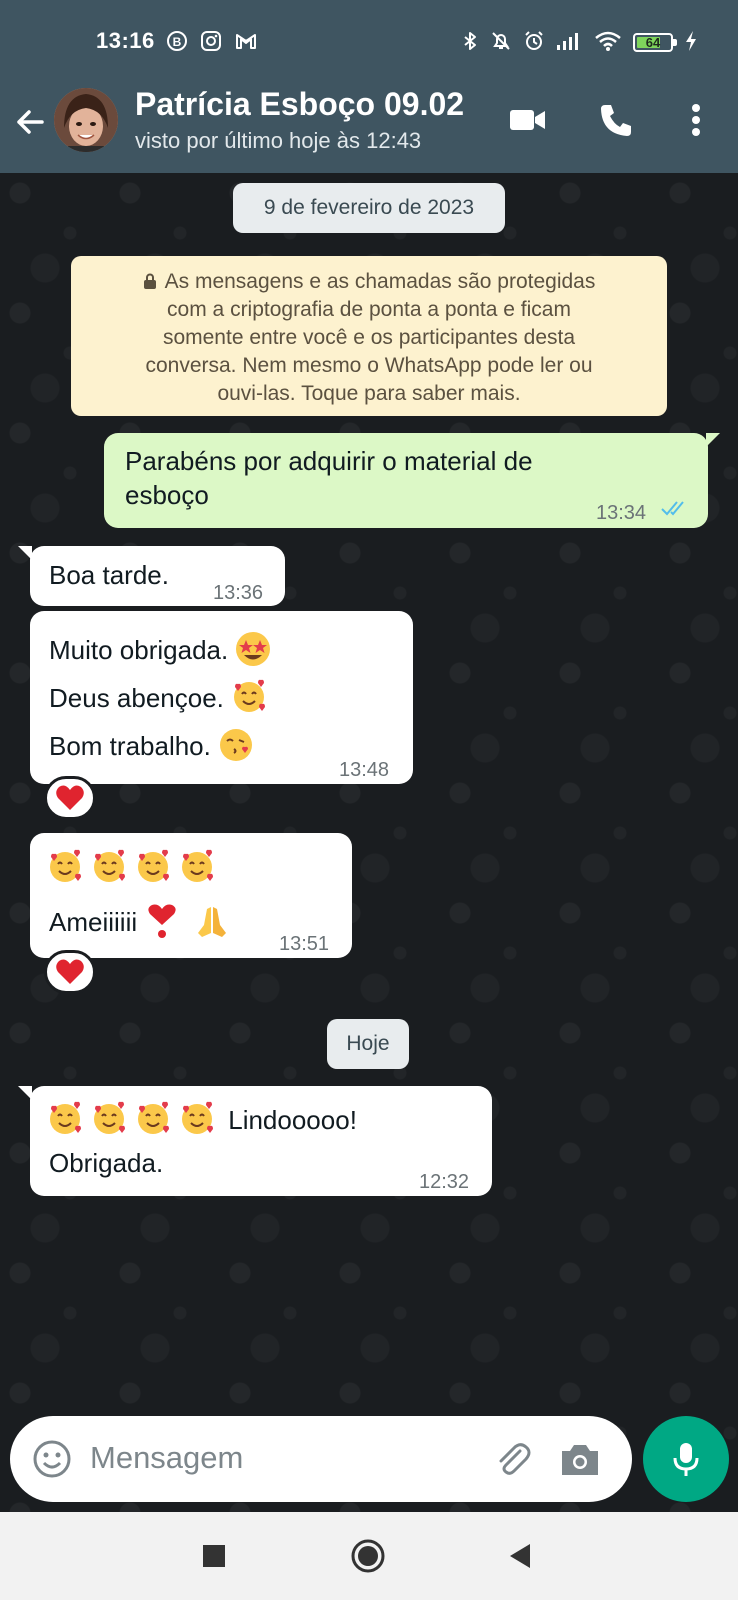  What do you see at coordinates (621, 513) in the screenshot?
I see `message-time: 13:34` at bounding box center [621, 513].